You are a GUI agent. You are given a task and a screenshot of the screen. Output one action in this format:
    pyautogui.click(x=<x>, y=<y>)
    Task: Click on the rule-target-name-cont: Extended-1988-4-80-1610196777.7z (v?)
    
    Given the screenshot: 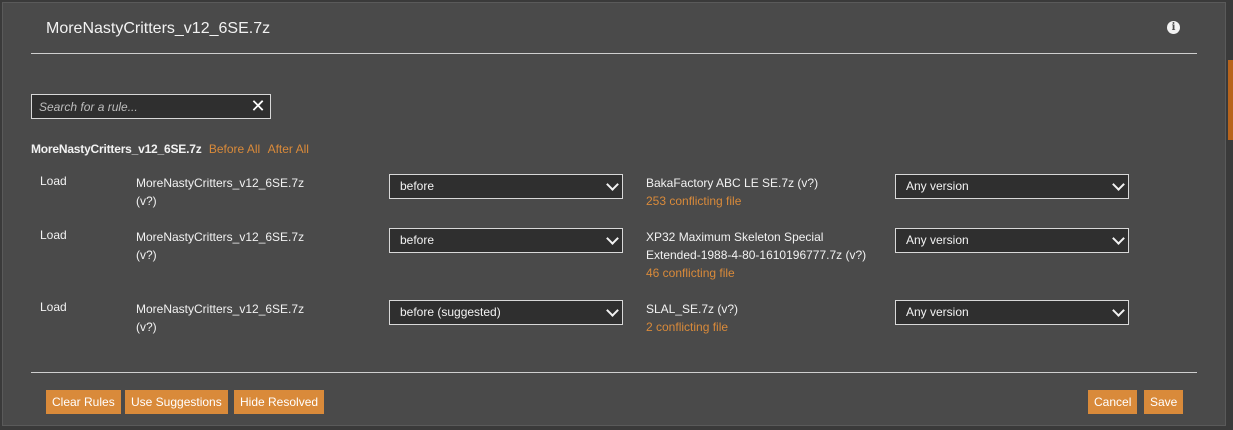 What is the action you would take?
    pyautogui.click(x=756, y=255)
    